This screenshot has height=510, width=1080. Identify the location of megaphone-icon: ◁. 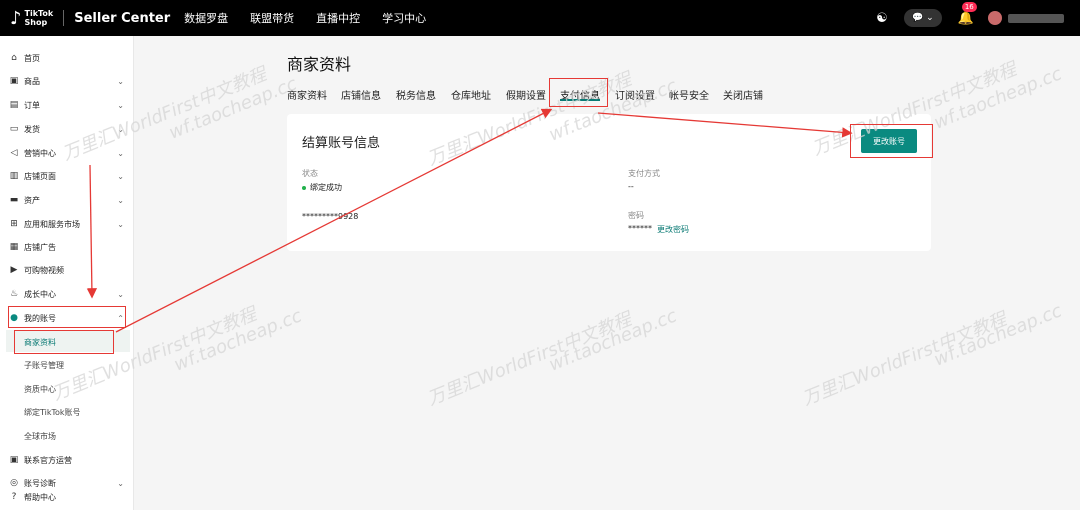
(14, 153).